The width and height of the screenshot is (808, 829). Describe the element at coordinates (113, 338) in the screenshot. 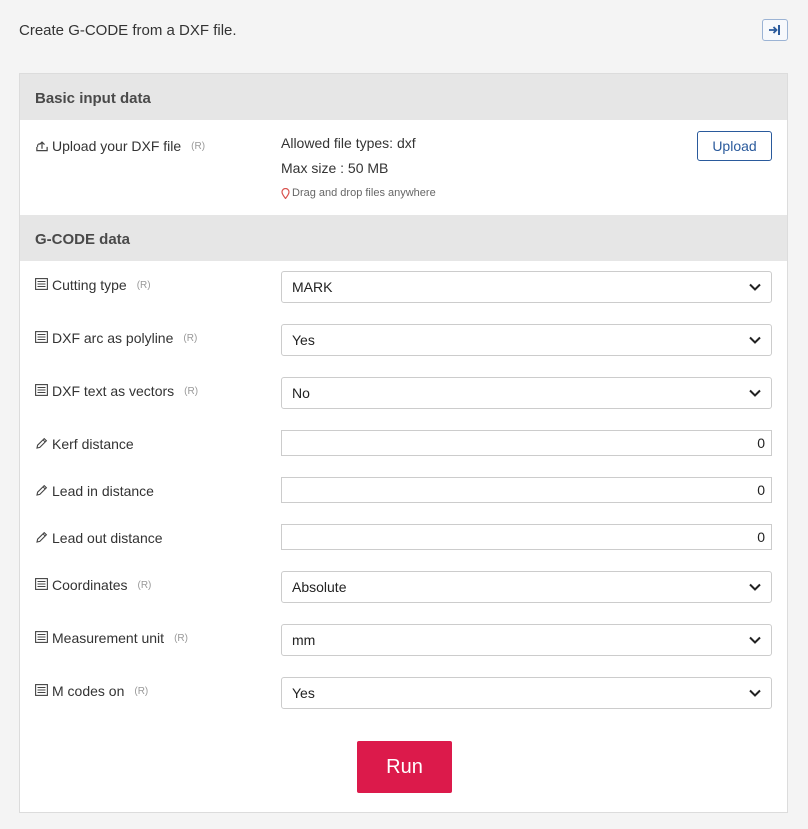

I see `field-label: DXF arc as polyline` at that location.